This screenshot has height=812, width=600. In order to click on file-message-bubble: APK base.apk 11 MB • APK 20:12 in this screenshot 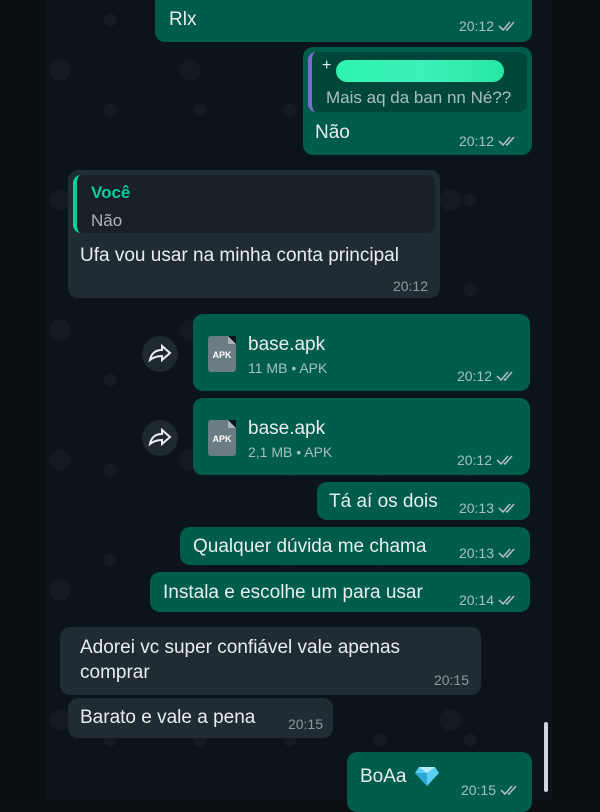, I will do `click(361, 352)`.